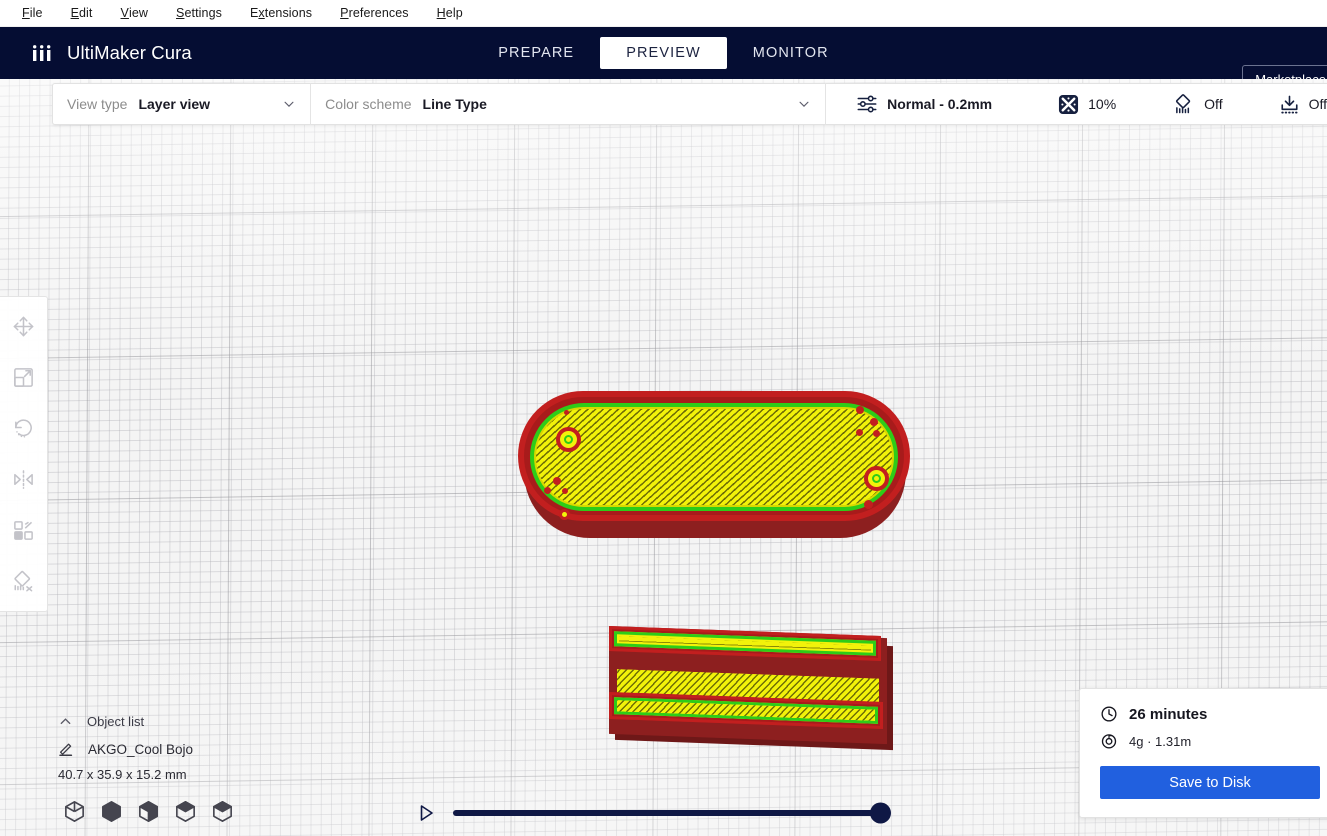  I want to click on sliced-model-long-bar, so click(749, 688).